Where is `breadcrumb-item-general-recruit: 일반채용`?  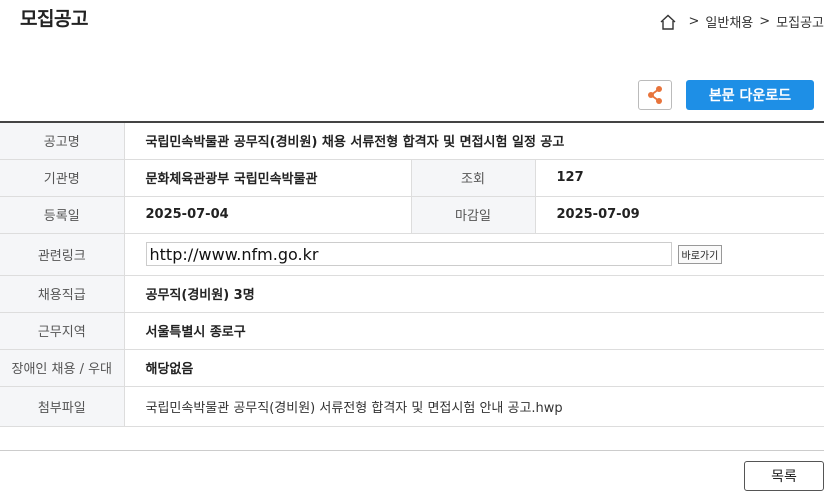 breadcrumb-item-general-recruit: 일반채용 is located at coordinates (729, 21).